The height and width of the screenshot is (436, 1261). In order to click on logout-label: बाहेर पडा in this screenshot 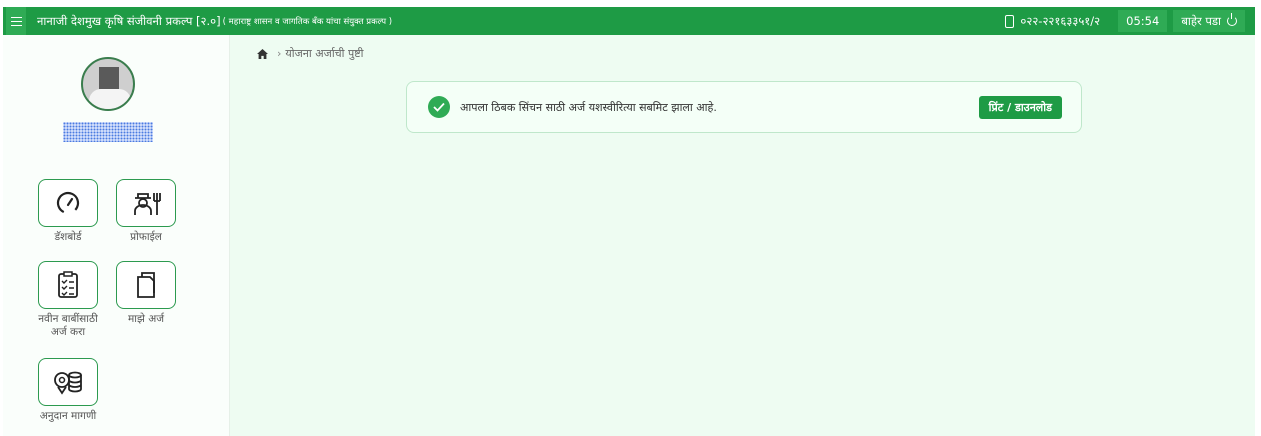, I will do `click(1201, 20)`.